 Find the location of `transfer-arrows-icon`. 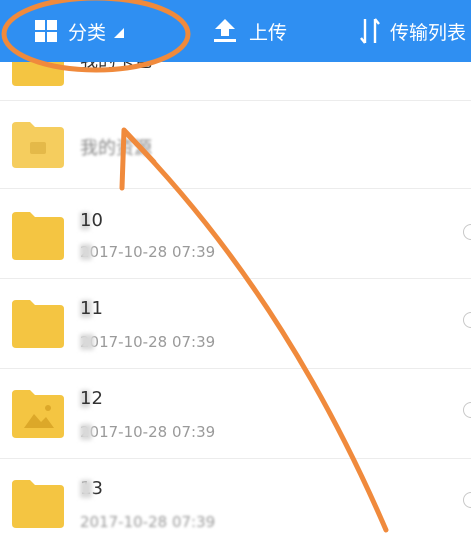

transfer-arrows-icon is located at coordinates (370, 31).